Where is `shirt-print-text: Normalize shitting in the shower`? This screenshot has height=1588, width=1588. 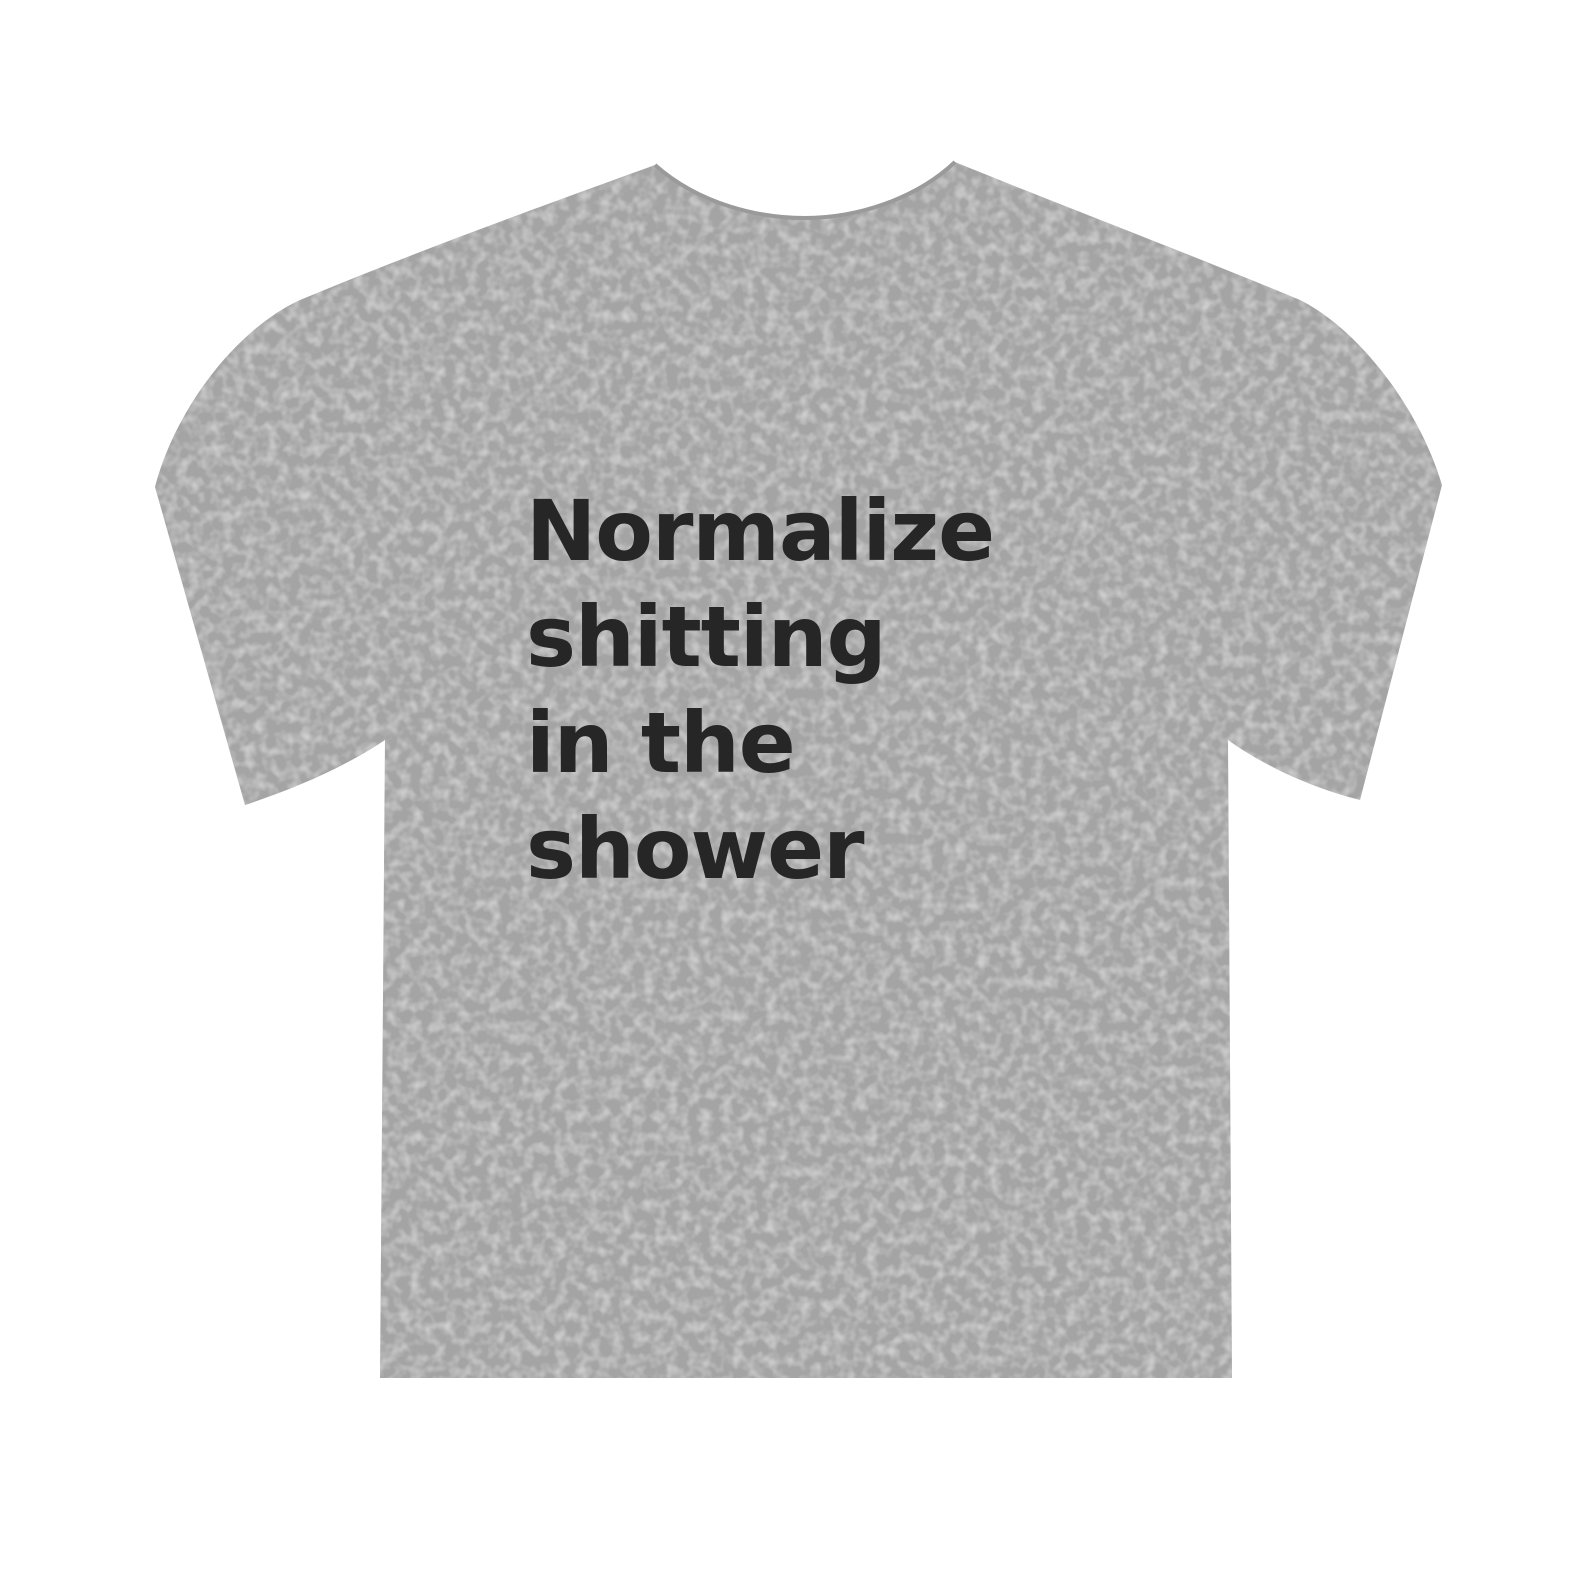
shirt-print-text: Normalize shitting in the shower is located at coordinates (760, 690).